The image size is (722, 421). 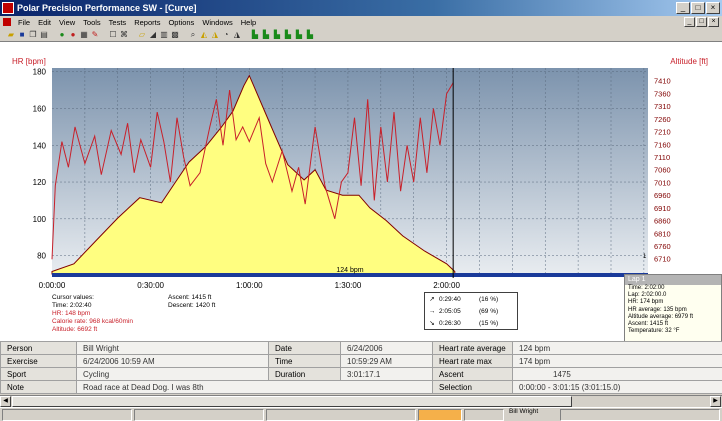 I want to click on doc-restore-button: □, so click(x=701, y=22).